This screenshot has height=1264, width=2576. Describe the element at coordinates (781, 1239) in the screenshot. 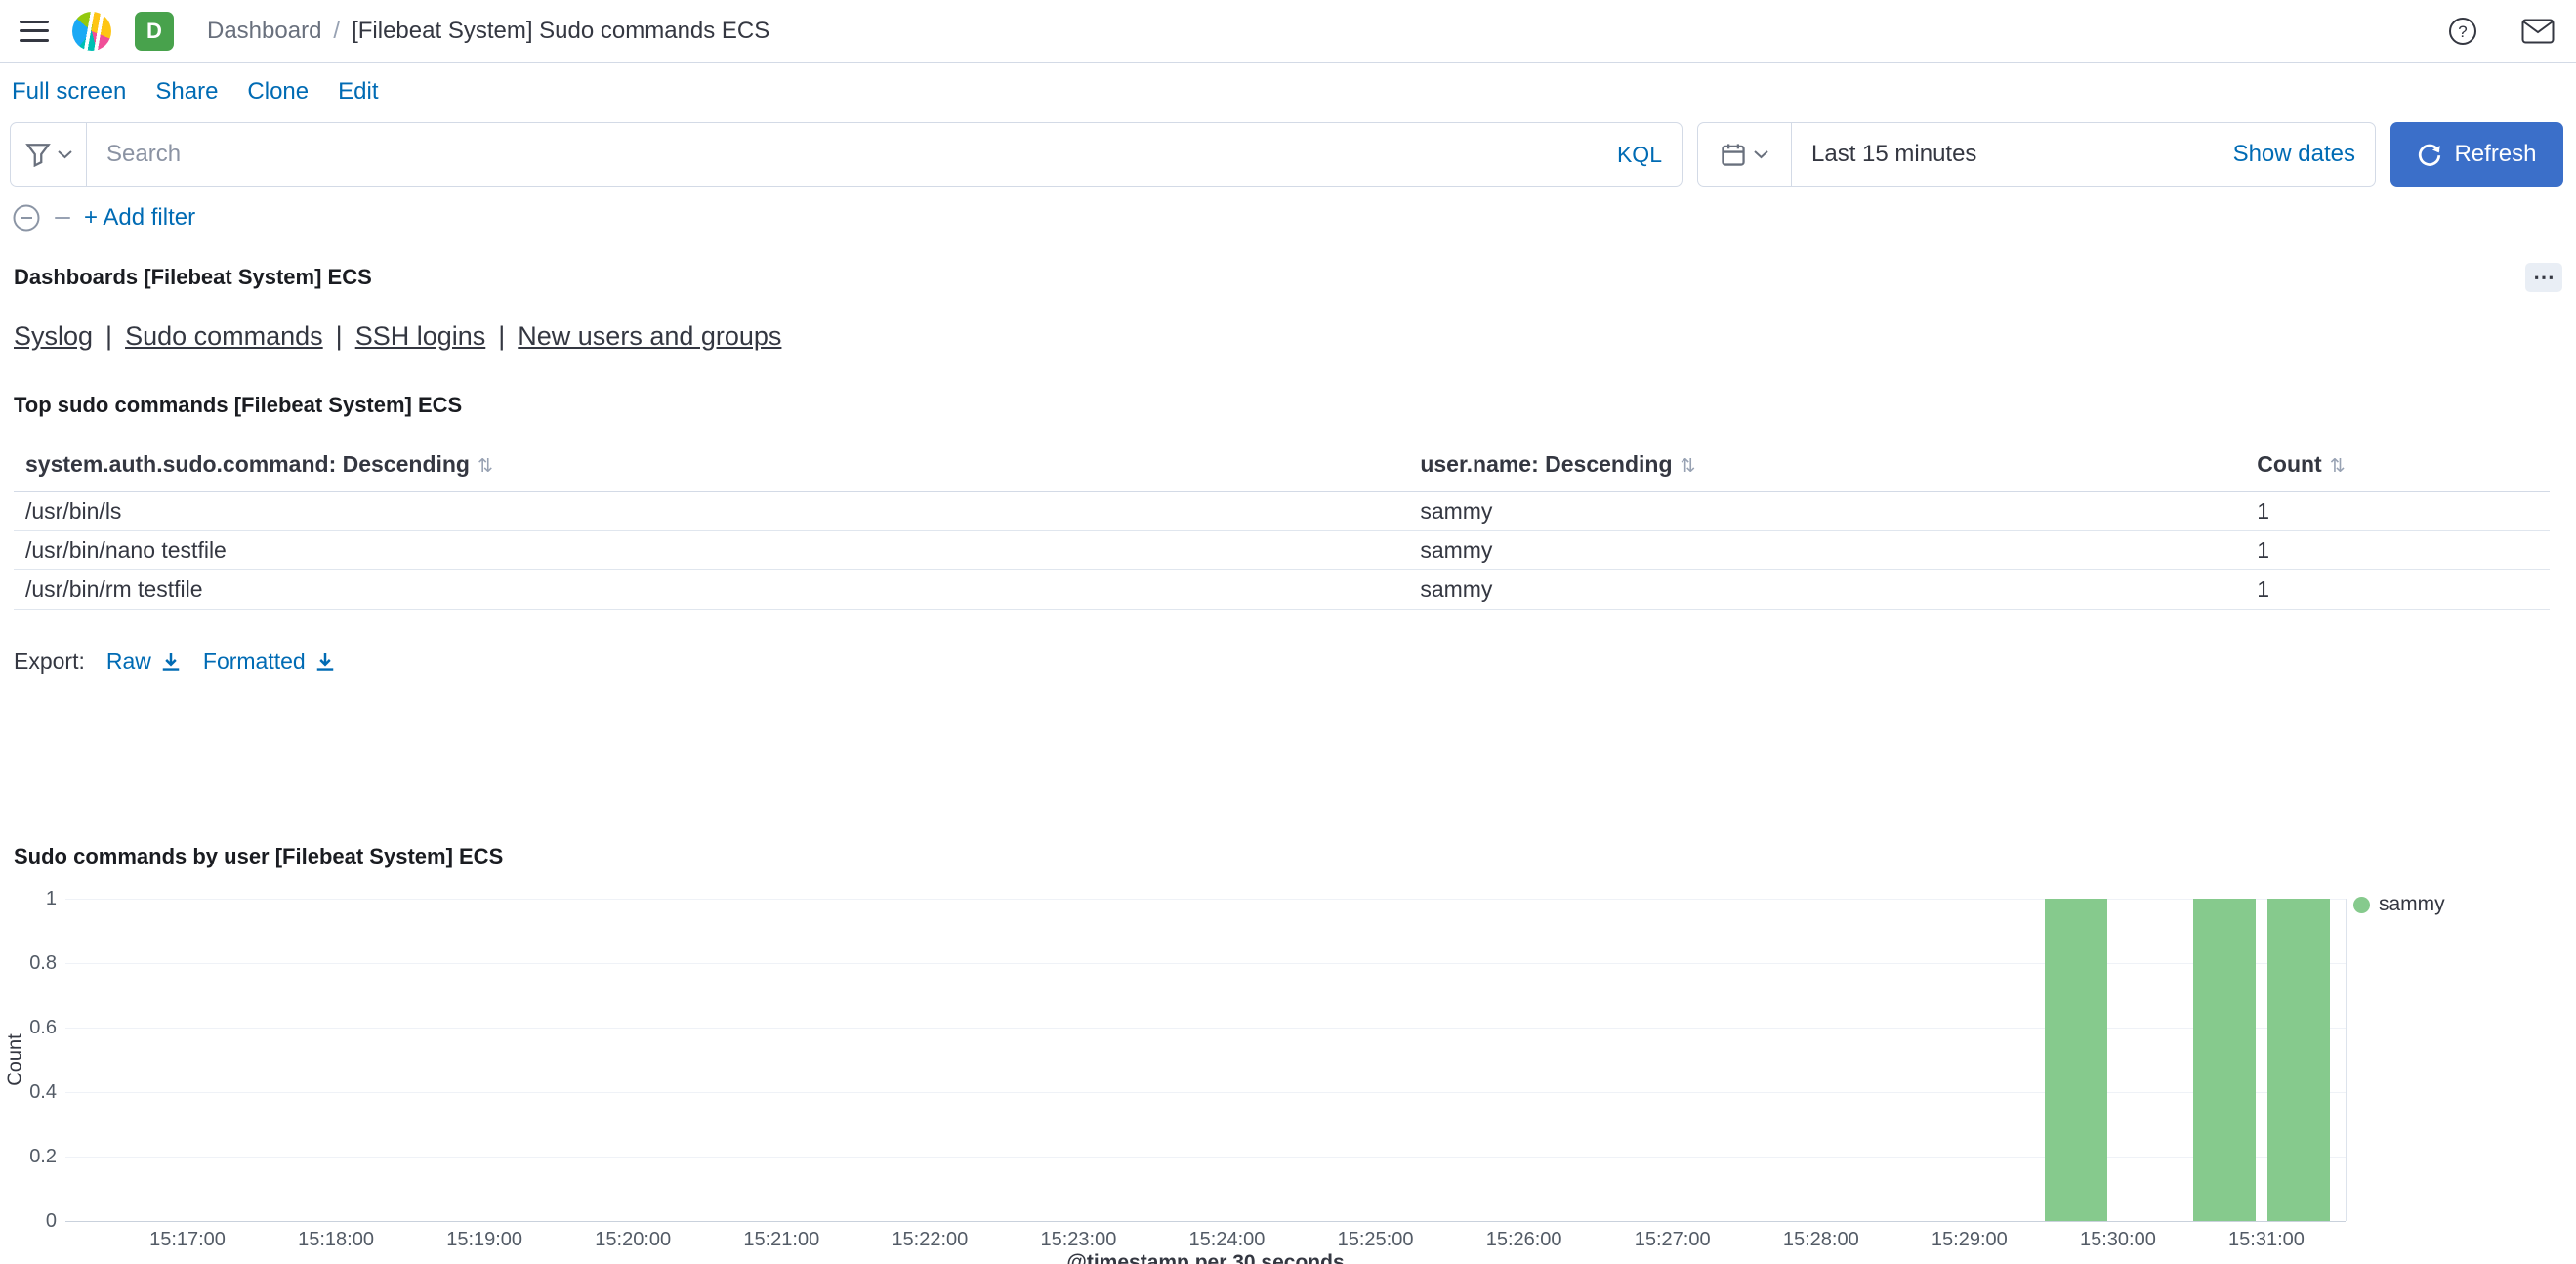

I see `x-axis-tick-label: 15:21:00` at that location.